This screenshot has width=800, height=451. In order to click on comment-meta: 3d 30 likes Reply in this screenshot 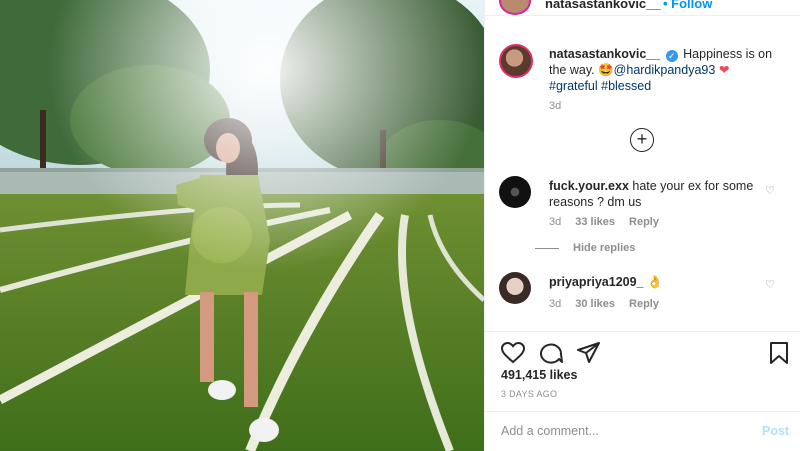, I will do `click(611, 304)`.